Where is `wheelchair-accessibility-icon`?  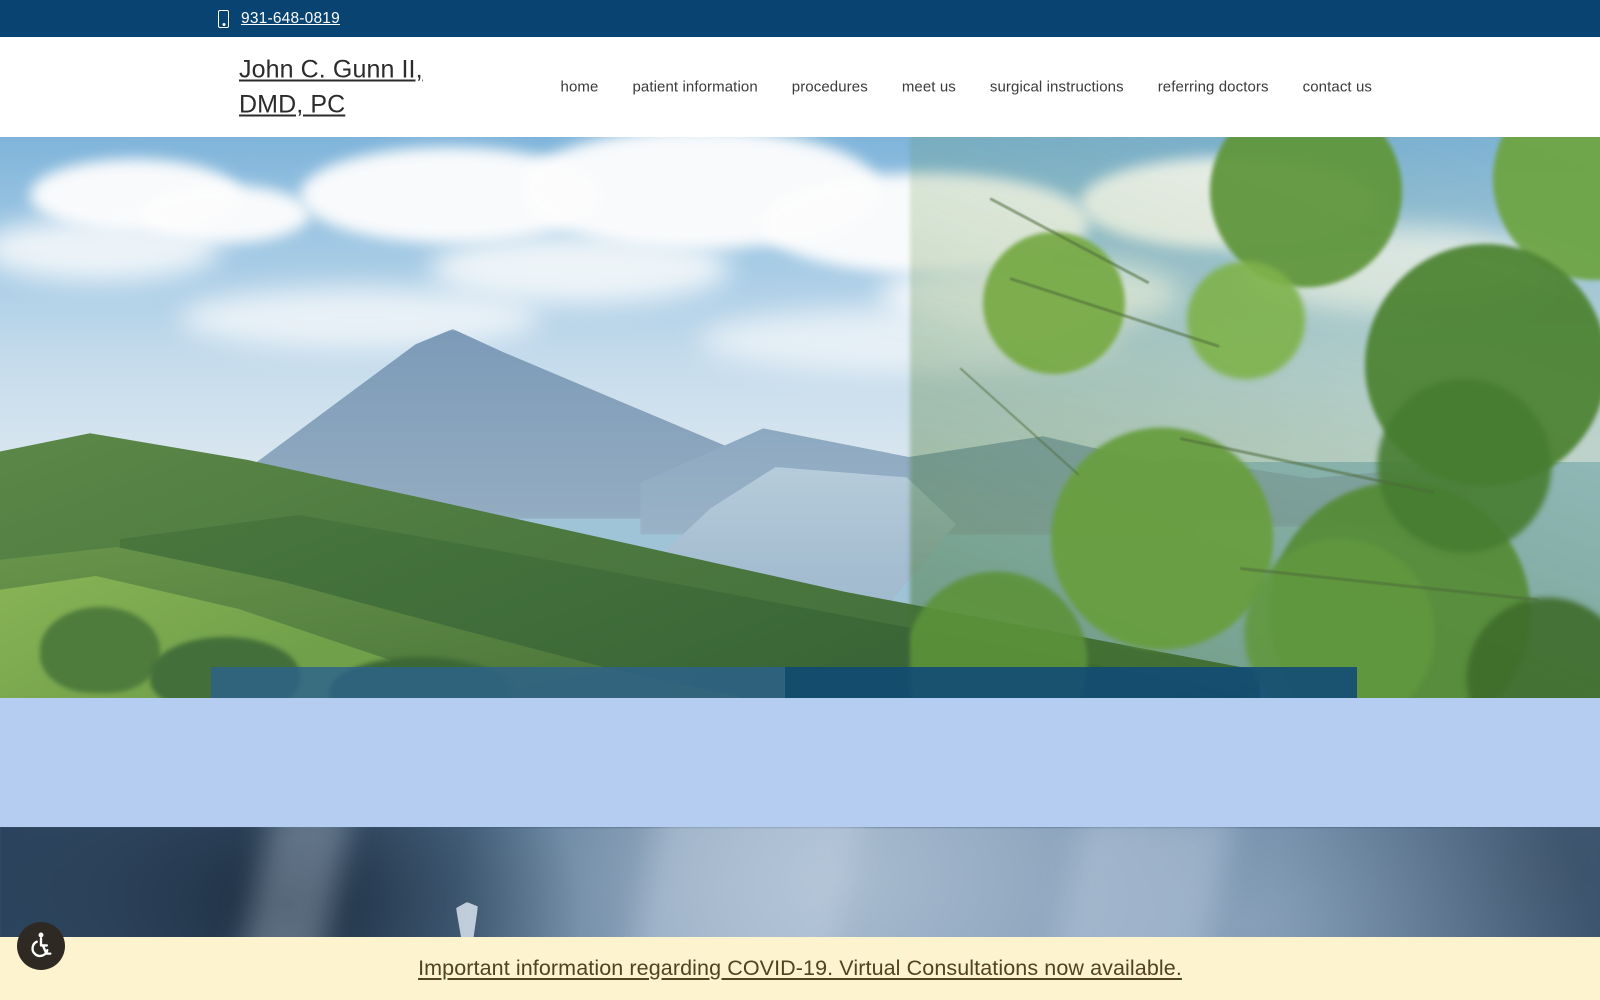
wheelchair-accessibility-icon is located at coordinates (41, 946).